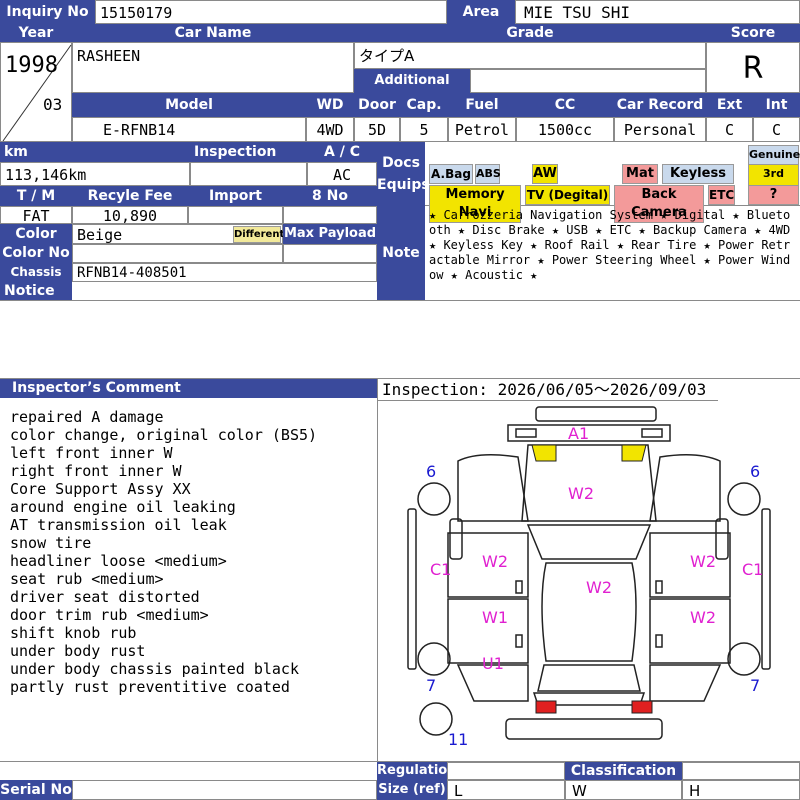 Image resolution: width=800 pixels, height=800 pixels. I want to click on comment-line: around engine oil leaking, so click(123, 507).